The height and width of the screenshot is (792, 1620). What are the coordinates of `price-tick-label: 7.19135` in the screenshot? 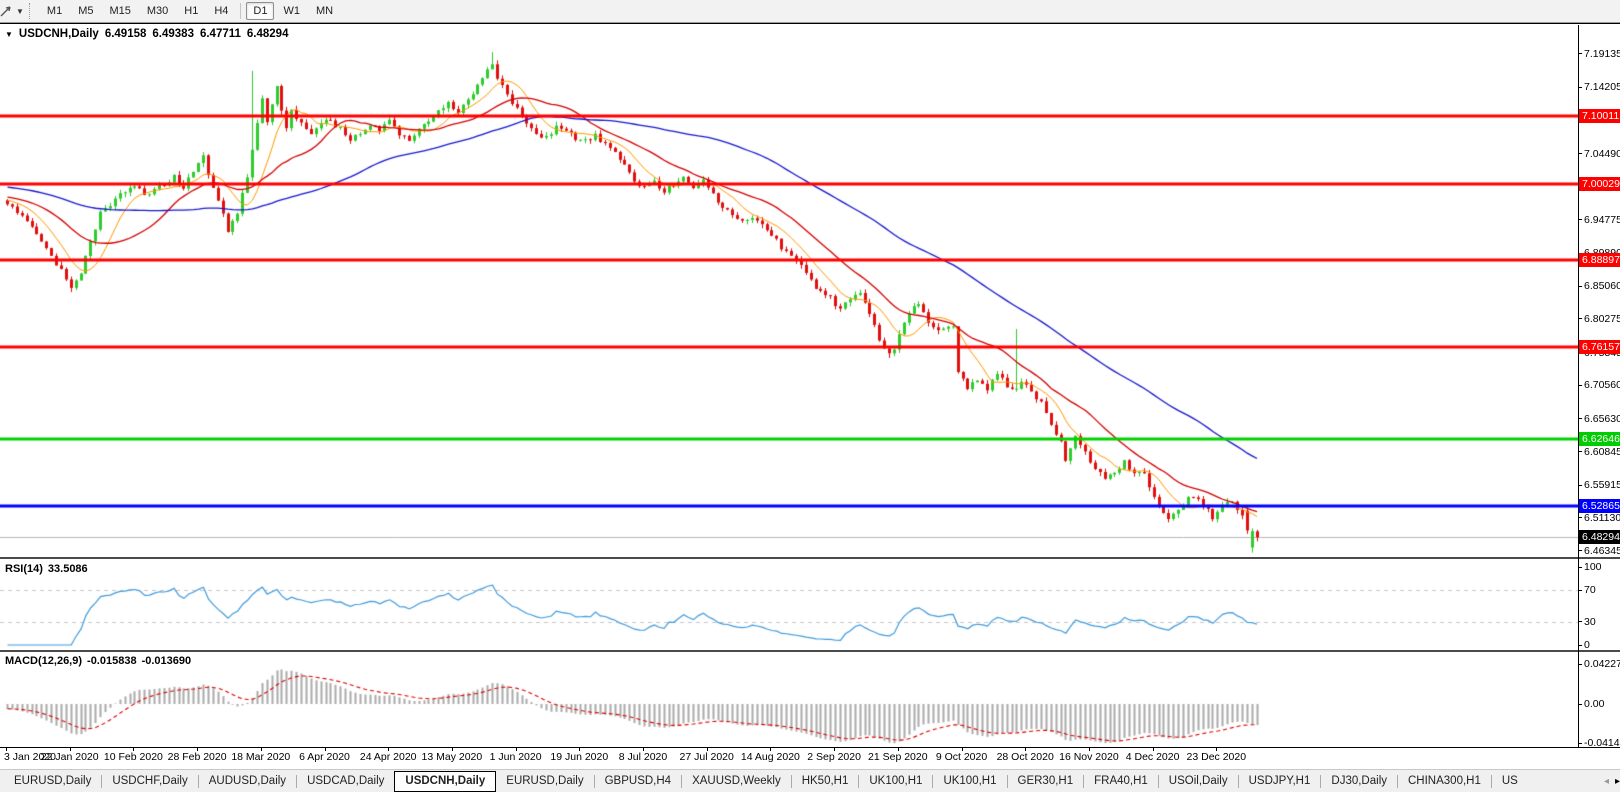 It's located at (1599, 54).